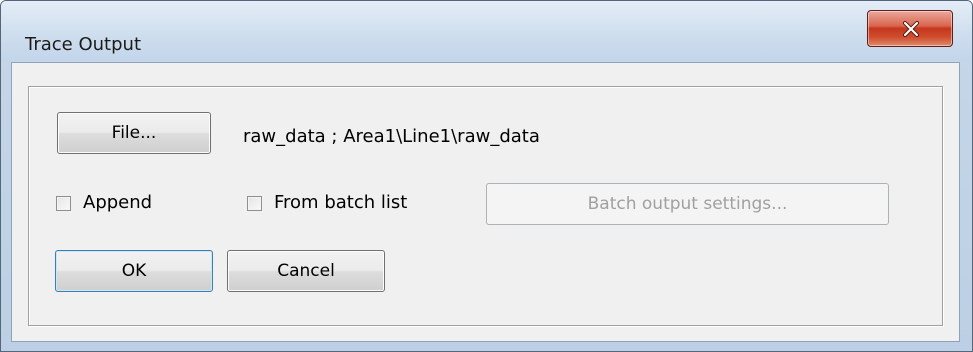 This screenshot has height=352, width=973. What do you see at coordinates (134, 271) in the screenshot?
I see `ok-button: OK` at bounding box center [134, 271].